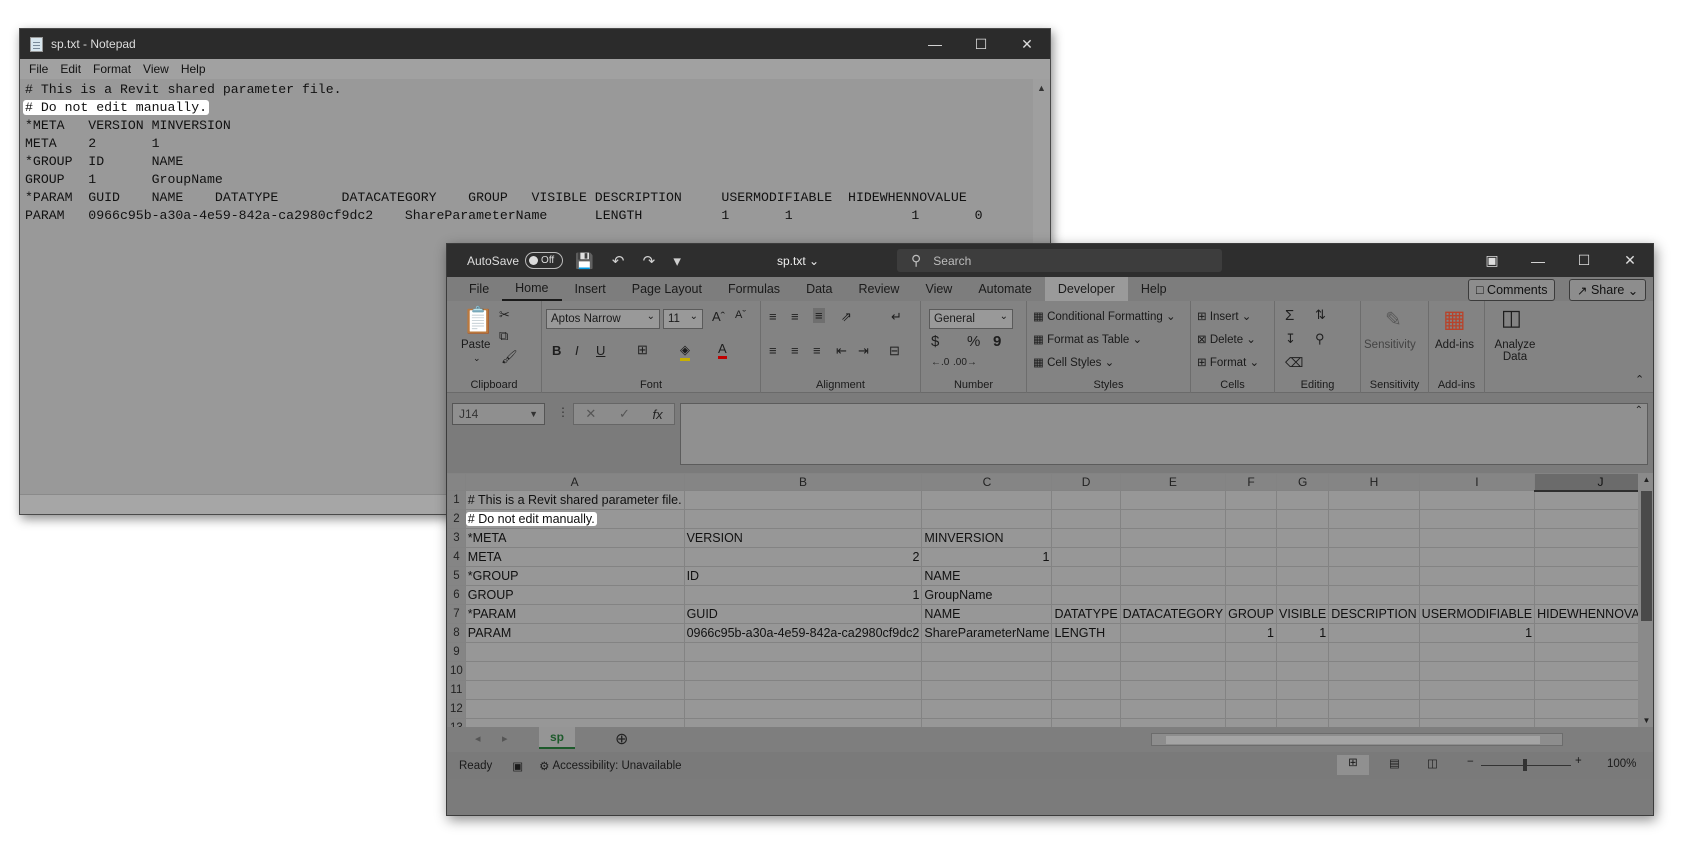  What do you see at coordinates (1027, 44) in the screenshot?
I see `close-button: ✕` at bounding box center [1027, 44].